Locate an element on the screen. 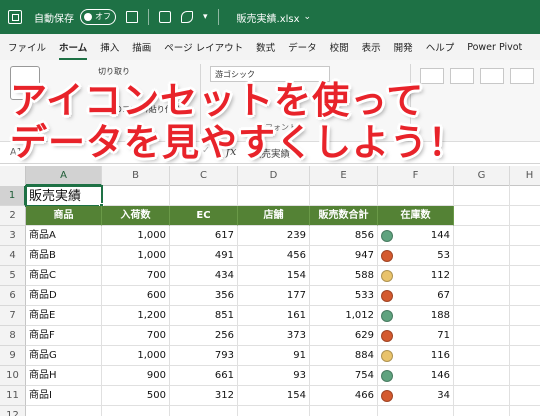 The height and width of the screenshot is (416, 540). file-name: 販売実績.xlsx is located at coordinates (268, 17).